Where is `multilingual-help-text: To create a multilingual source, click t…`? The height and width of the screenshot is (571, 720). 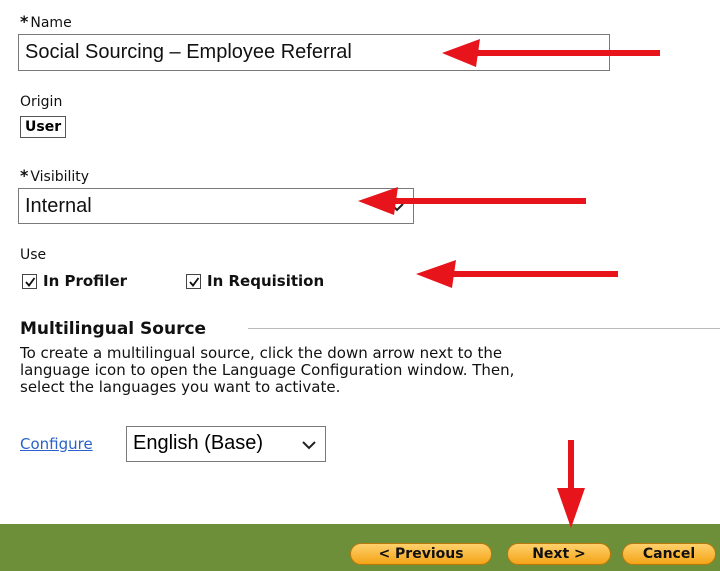
multilingual-help-text: To create a multilingual source, click t… is located at coordinates (267, 370).